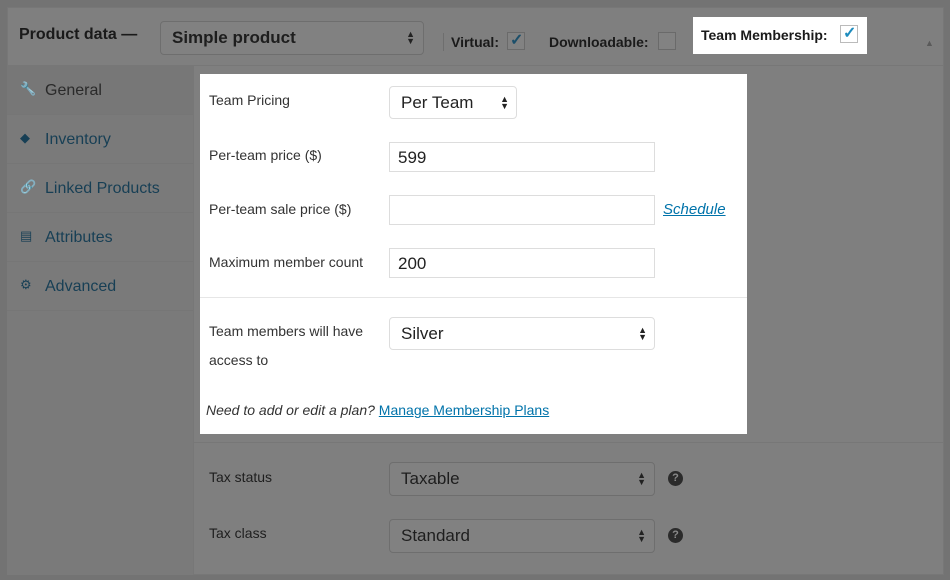  What do you see at coordinates (290, 410) in the screenshot?
I see `note-text: Need to add or edit a plan?` at bounding box center [290, 410].